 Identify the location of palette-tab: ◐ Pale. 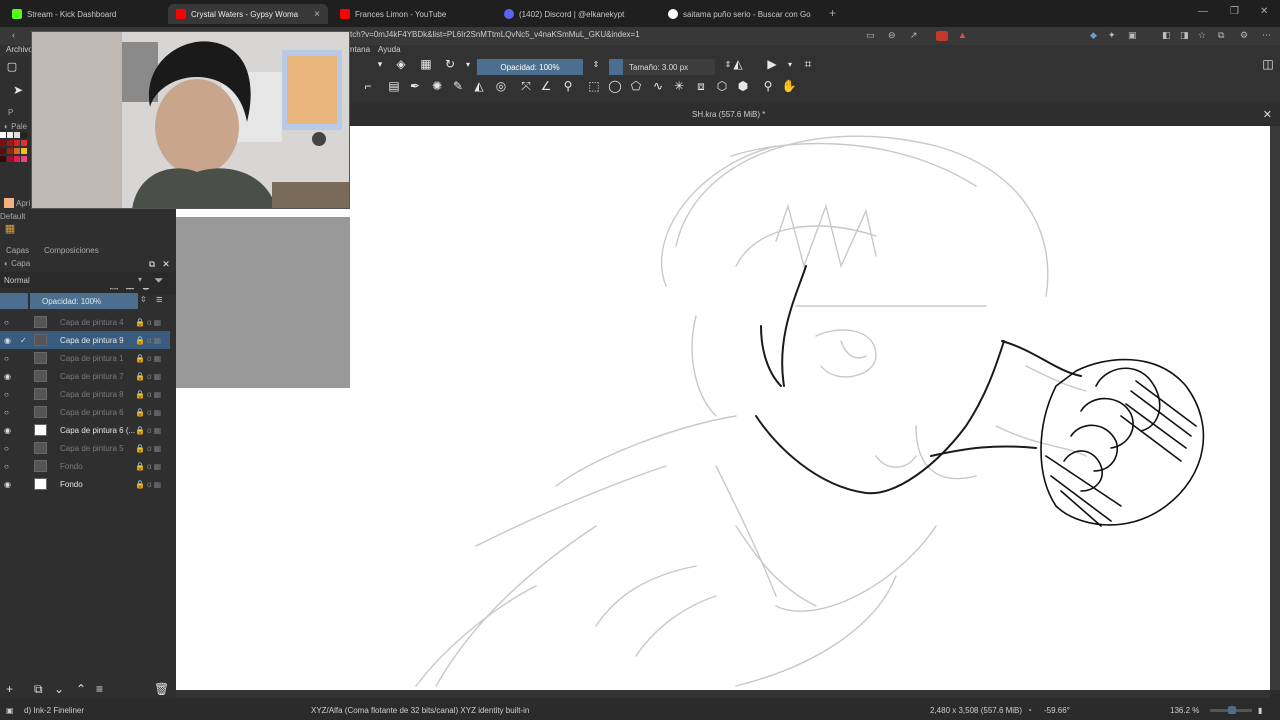
(15, 126).